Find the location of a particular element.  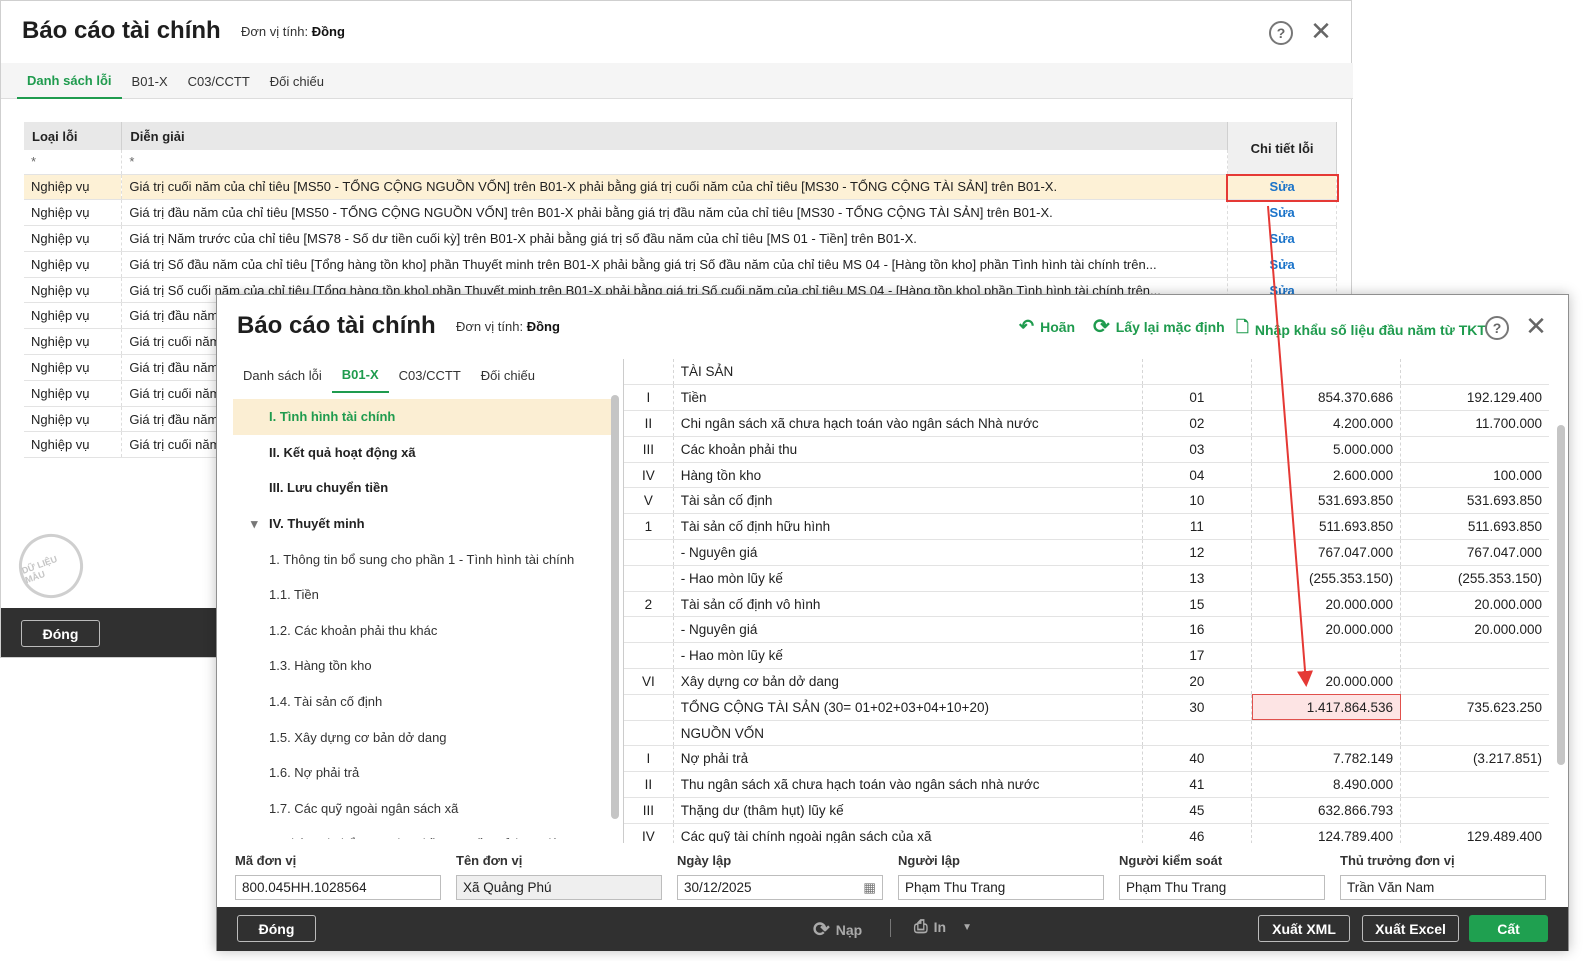

filter-type: * is located at coordinates (73, 162).